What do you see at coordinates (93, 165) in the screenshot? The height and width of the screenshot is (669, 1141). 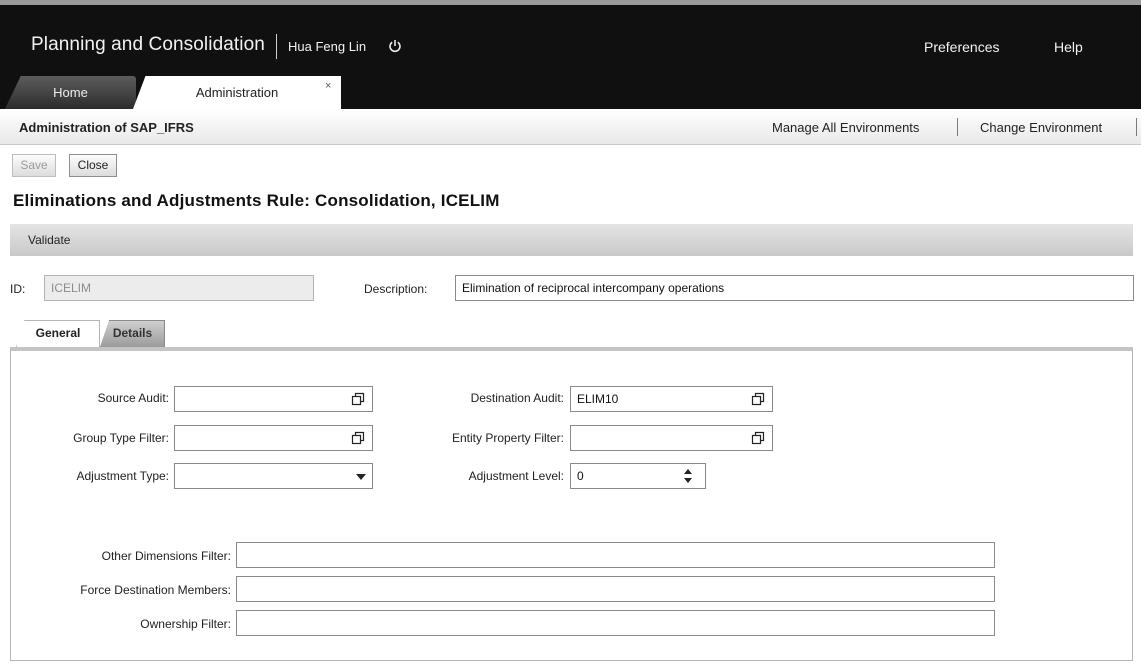 I see `close-button: Close` at bounding box center [93, 165].